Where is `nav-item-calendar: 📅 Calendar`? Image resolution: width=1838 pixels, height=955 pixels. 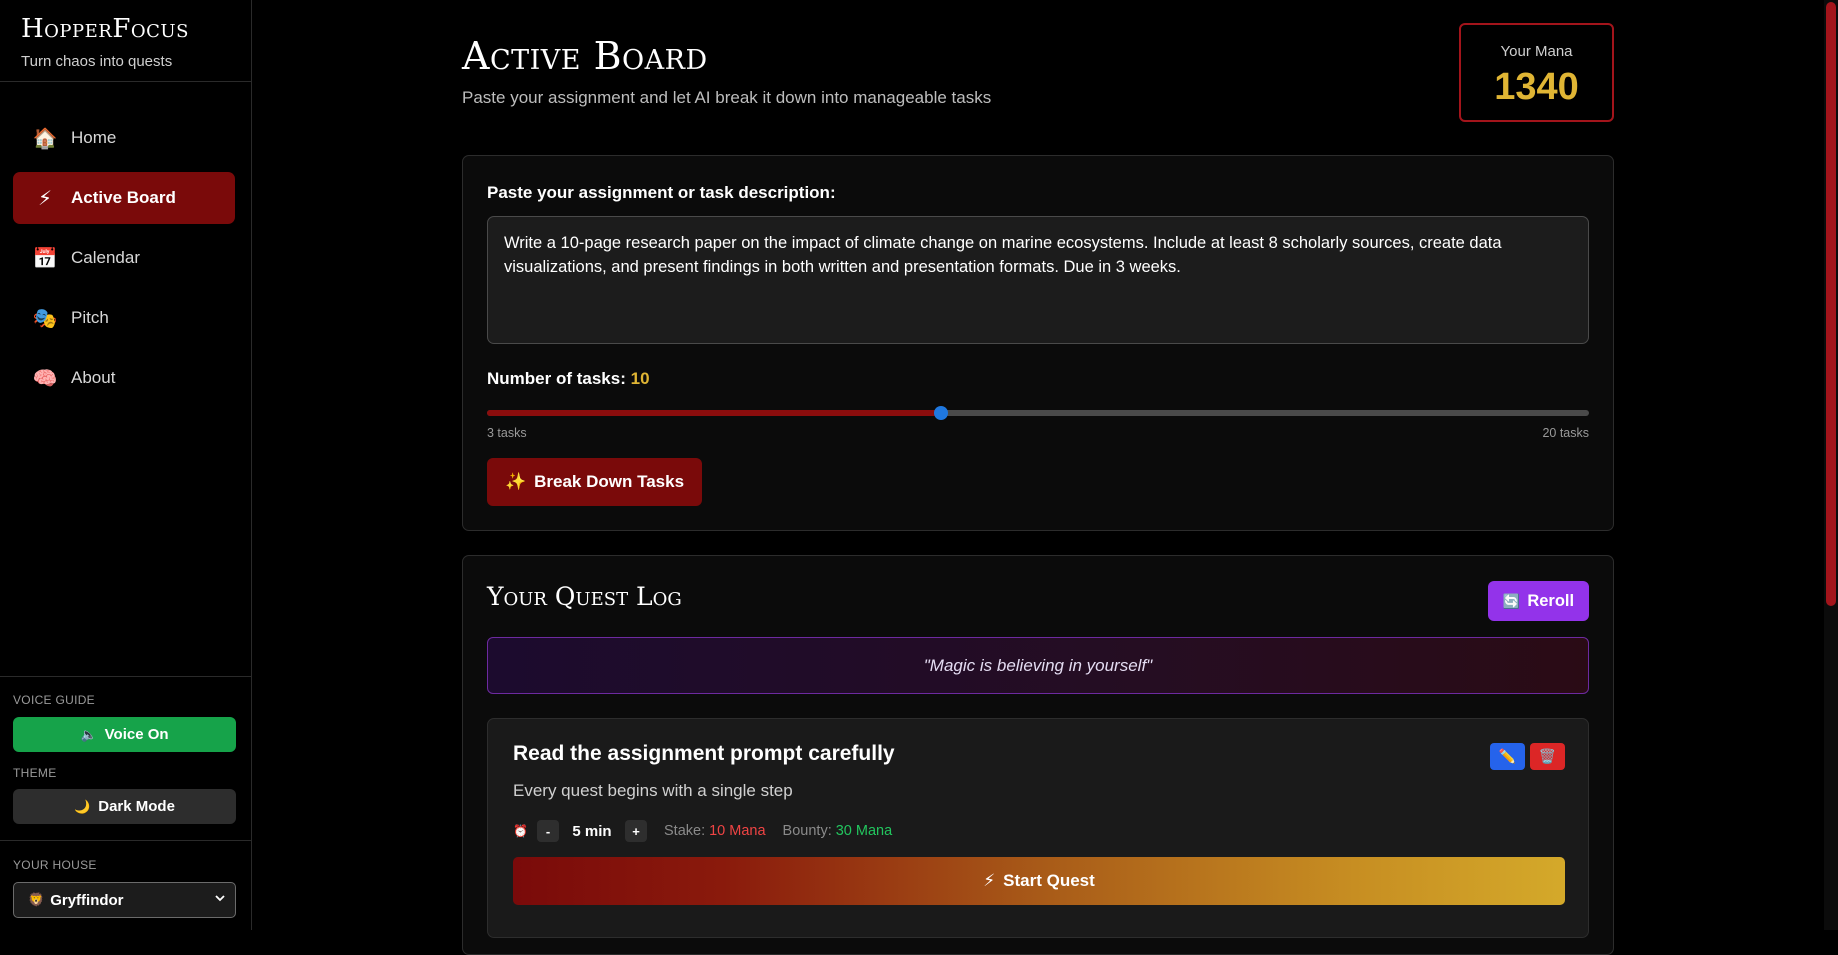 nav-item-calendar: 📅 Calendar is located at coordinates (124, 258).